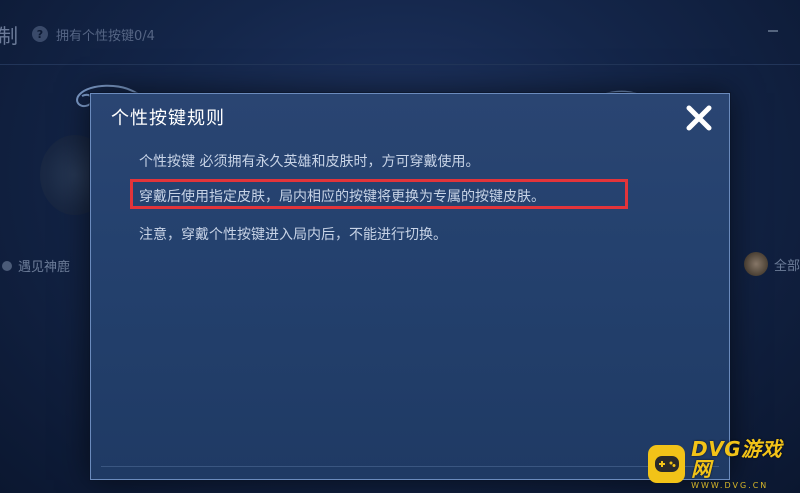 This screenshot has height=493, width=800. I want to click on close-x-icon, so click(699, 118).